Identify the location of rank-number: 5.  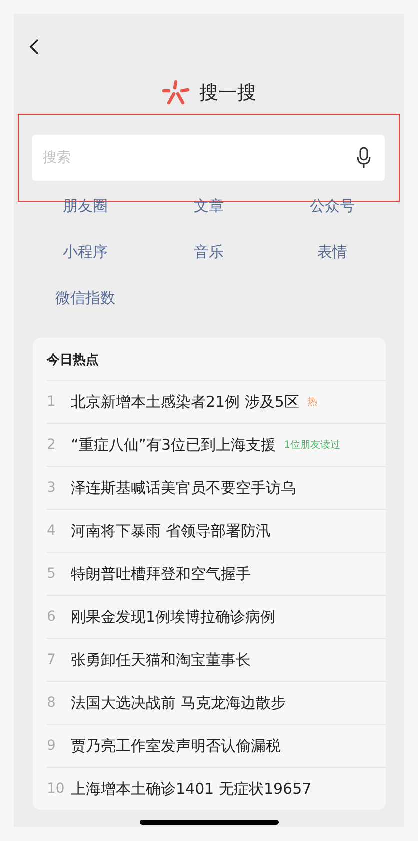
(52, 574).